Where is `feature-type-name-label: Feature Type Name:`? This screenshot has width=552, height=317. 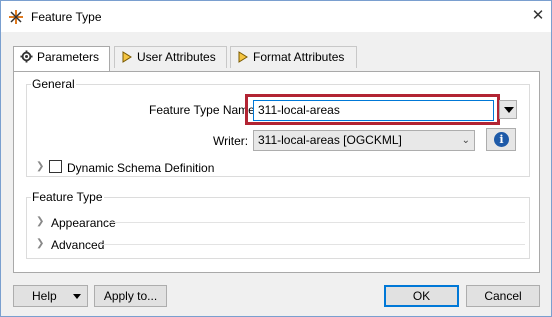
feature-type-name-label: Feature Type Name: is located at coordinates (204, 110).